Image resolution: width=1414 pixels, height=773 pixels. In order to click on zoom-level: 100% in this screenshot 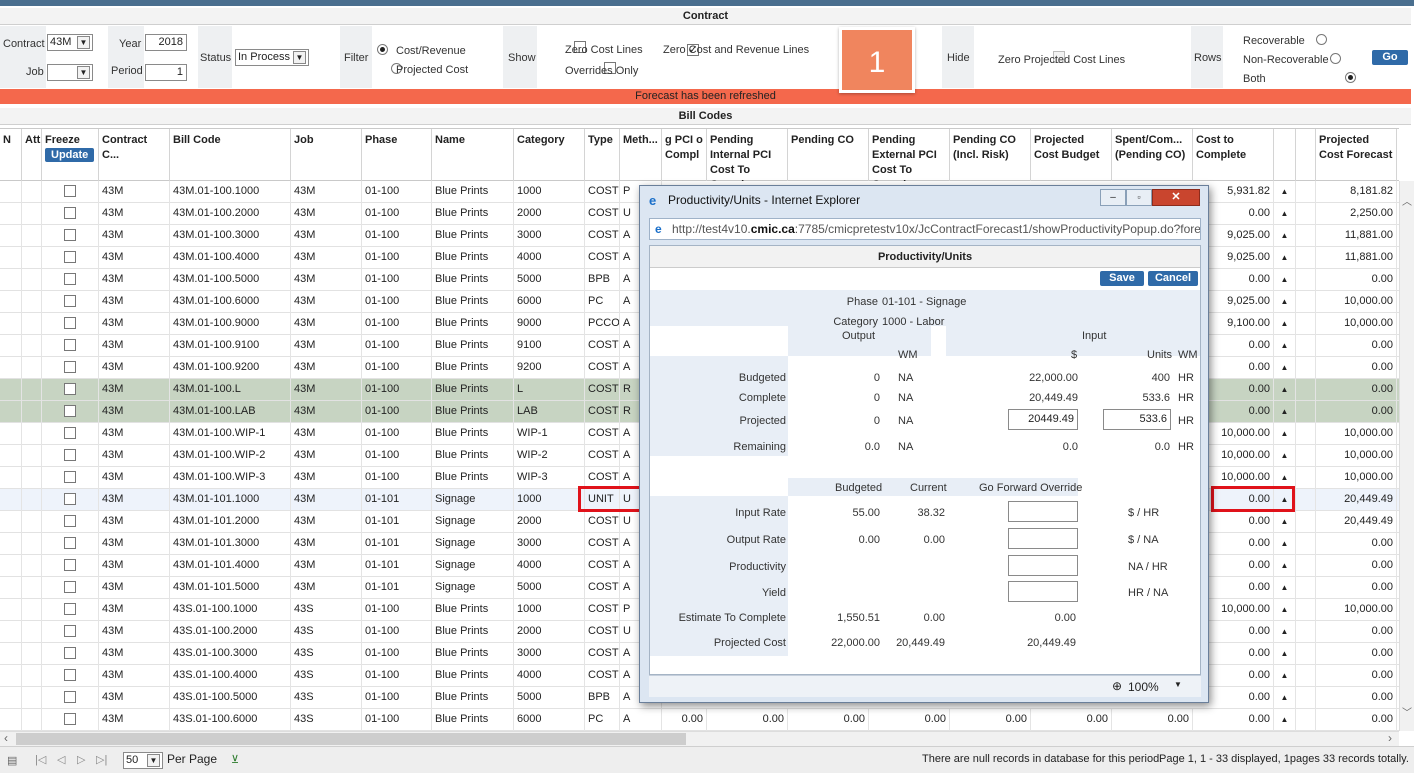, I will do `click(1143, 687)`.